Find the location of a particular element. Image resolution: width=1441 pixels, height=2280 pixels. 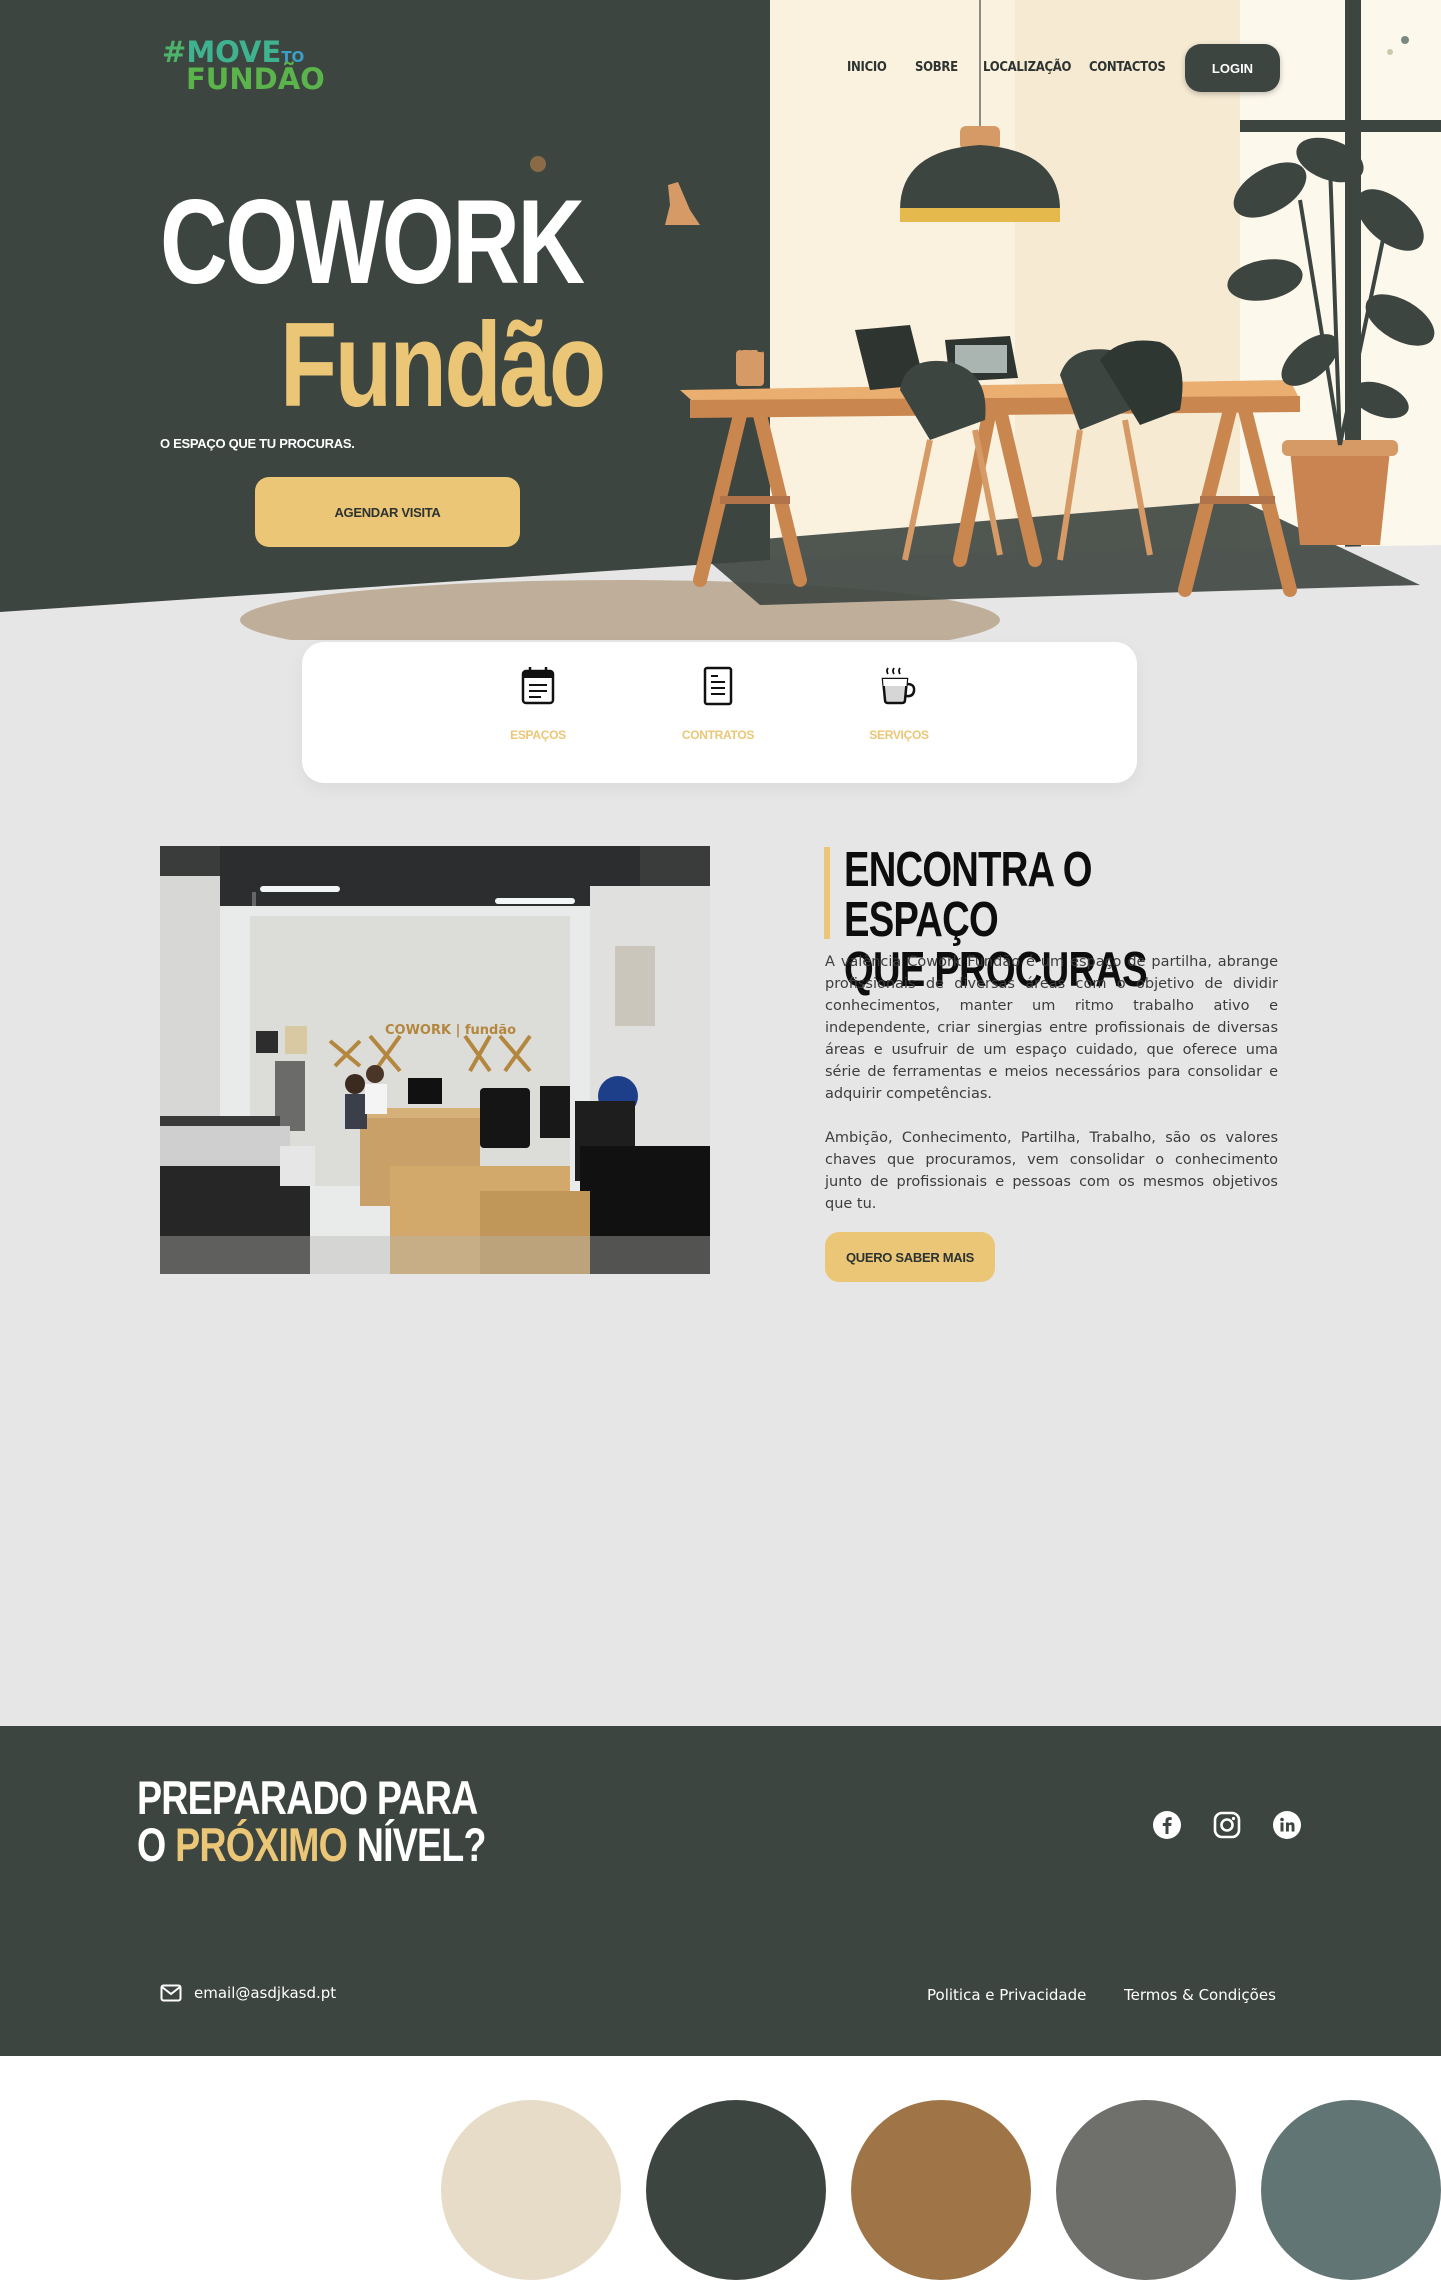

feature-label: ESPAÇOS is located at coordinates (538, 735).